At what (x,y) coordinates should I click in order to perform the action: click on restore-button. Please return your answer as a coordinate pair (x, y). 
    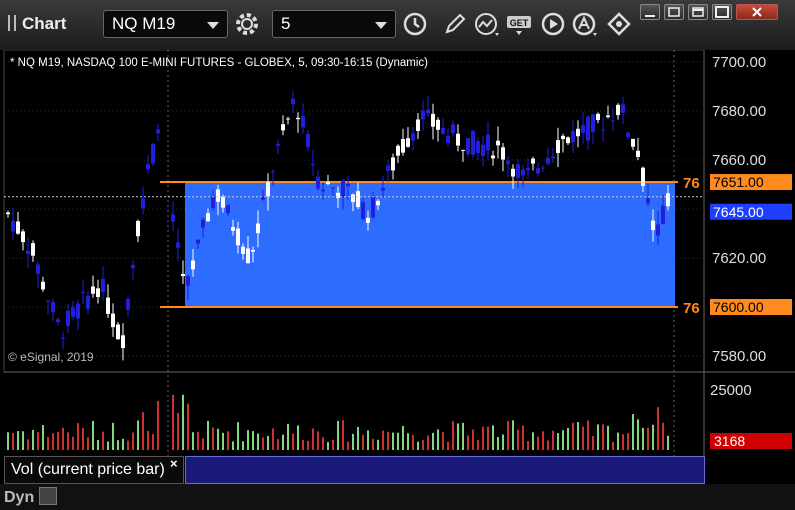
    Looking at the image, I should click on (674, 12).